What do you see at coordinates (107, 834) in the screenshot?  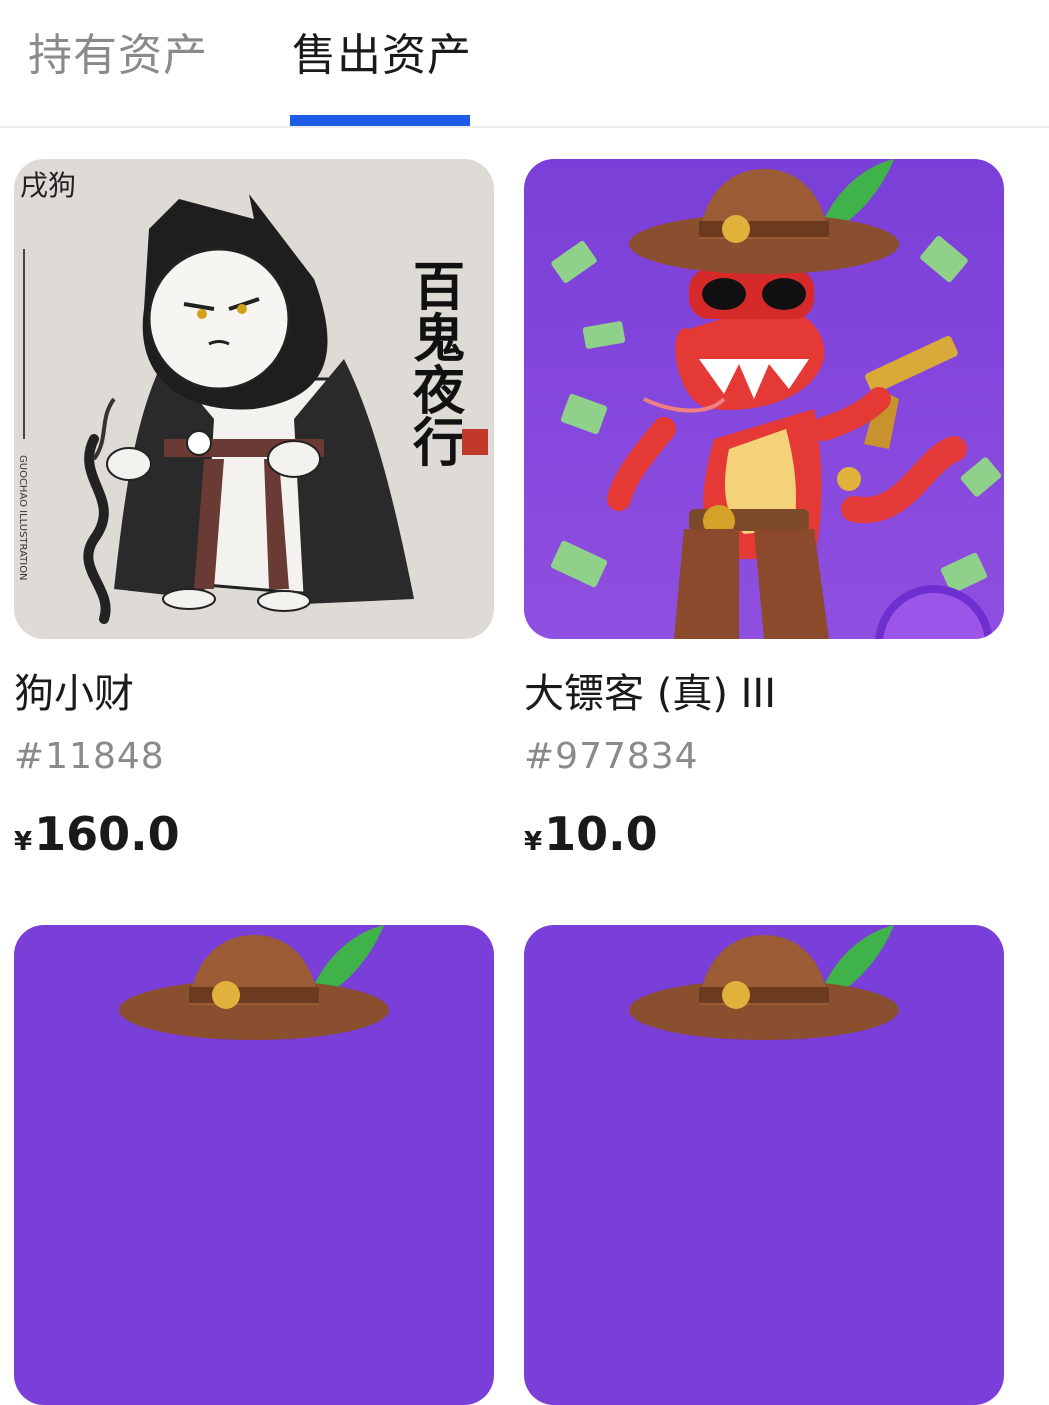 I see `price-amount: 160.0` at bounding box center [107, 834].